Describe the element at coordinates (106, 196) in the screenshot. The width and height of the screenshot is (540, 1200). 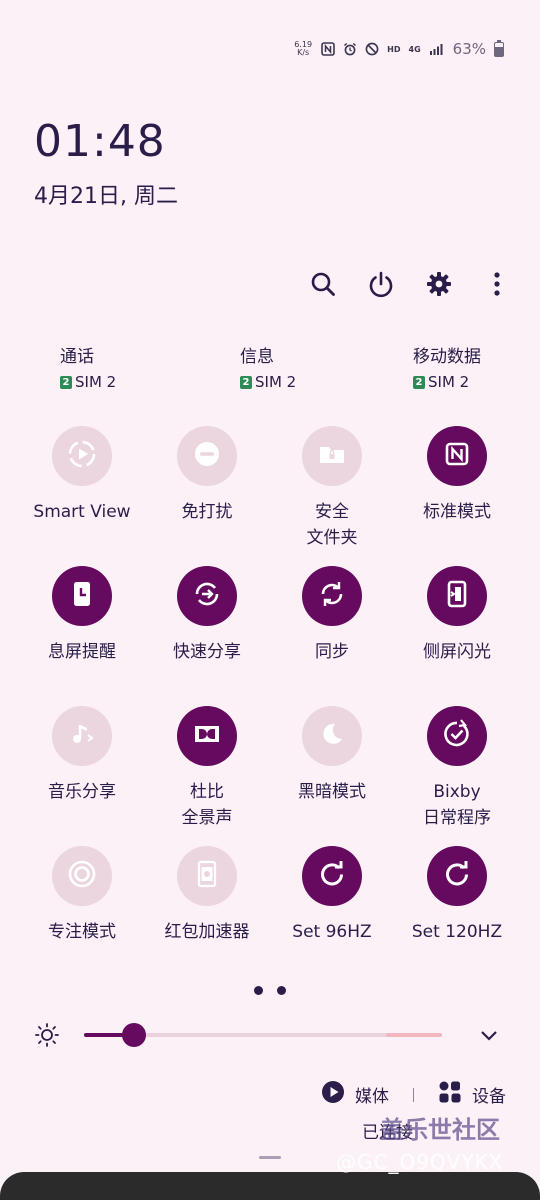
I see `clock-date: 4月21日, 周二` at that location.